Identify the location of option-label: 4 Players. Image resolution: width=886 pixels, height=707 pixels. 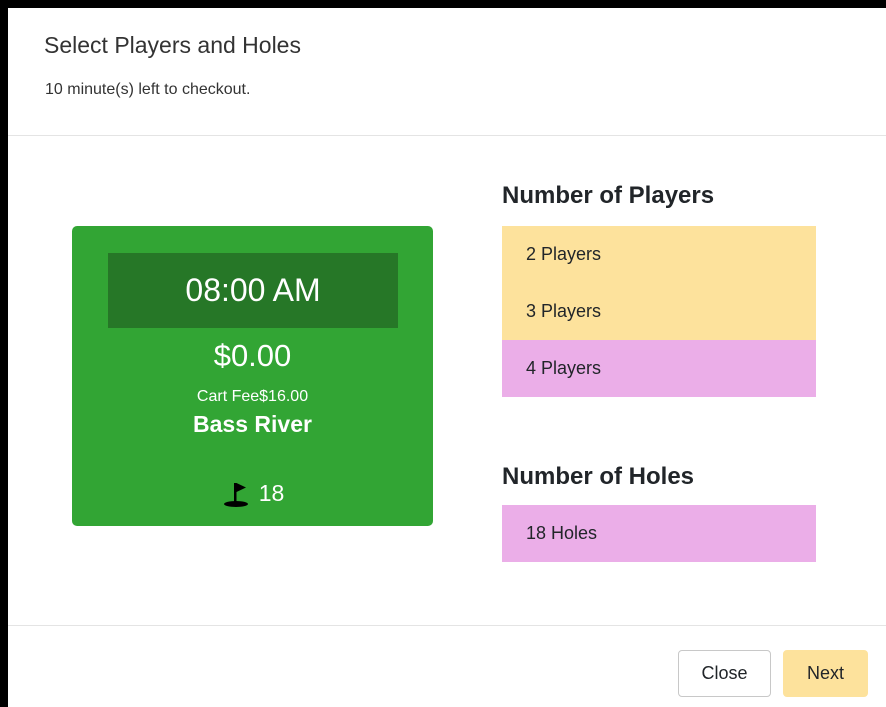
(564, 368).